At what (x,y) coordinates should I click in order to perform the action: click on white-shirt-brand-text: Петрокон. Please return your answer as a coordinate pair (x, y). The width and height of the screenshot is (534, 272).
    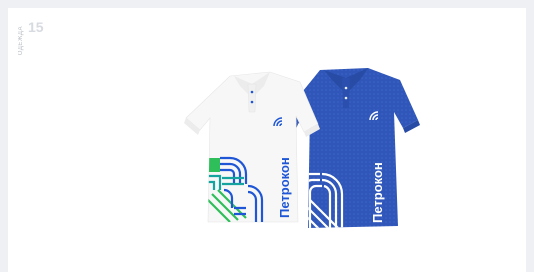
    Looking at the image, I should click on (284, 187).